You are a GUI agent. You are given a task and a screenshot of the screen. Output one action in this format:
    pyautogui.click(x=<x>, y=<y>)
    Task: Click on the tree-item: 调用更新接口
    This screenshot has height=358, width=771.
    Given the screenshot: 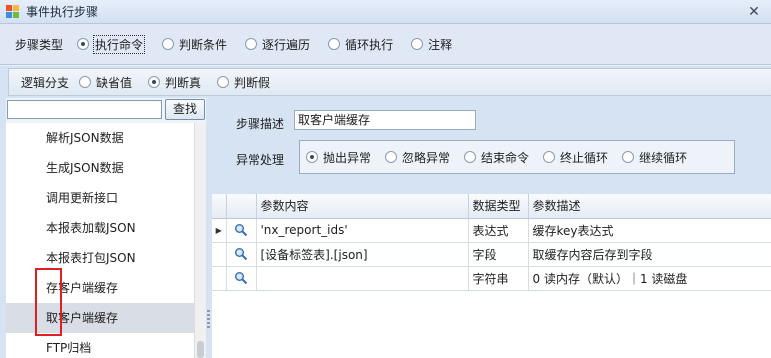 What is the action you would take?
    pyautogui.click(x=100, y=198)
    